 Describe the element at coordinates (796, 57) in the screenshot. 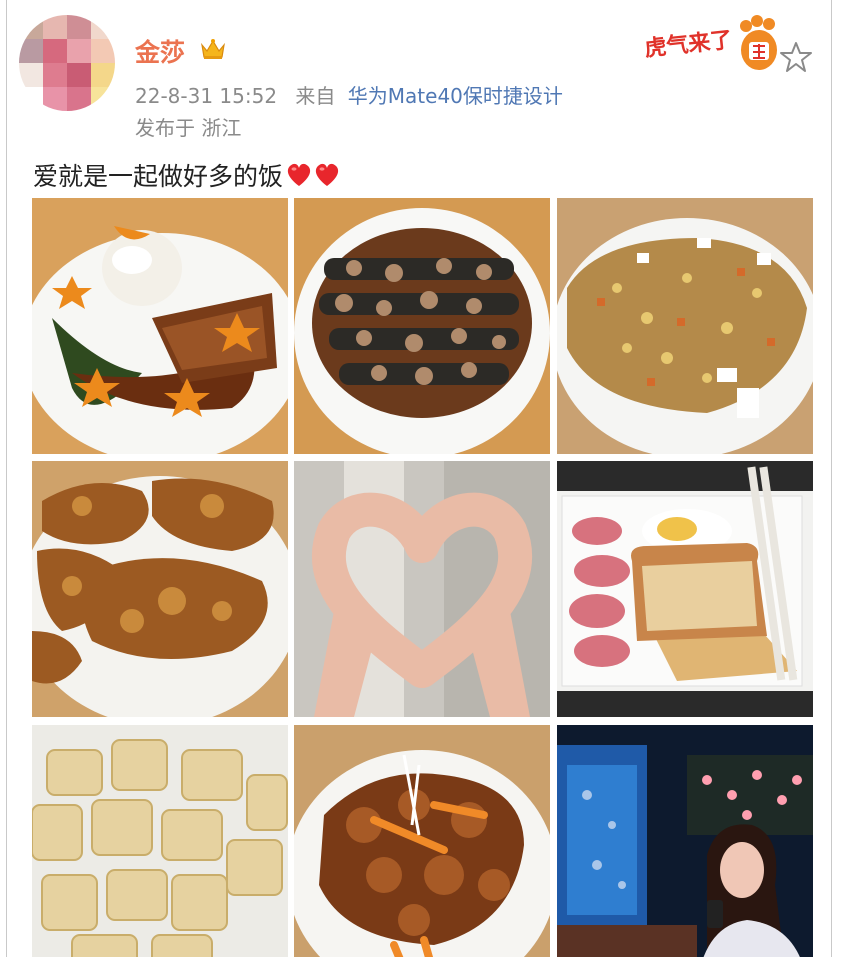

I see `star-icon` at that location.